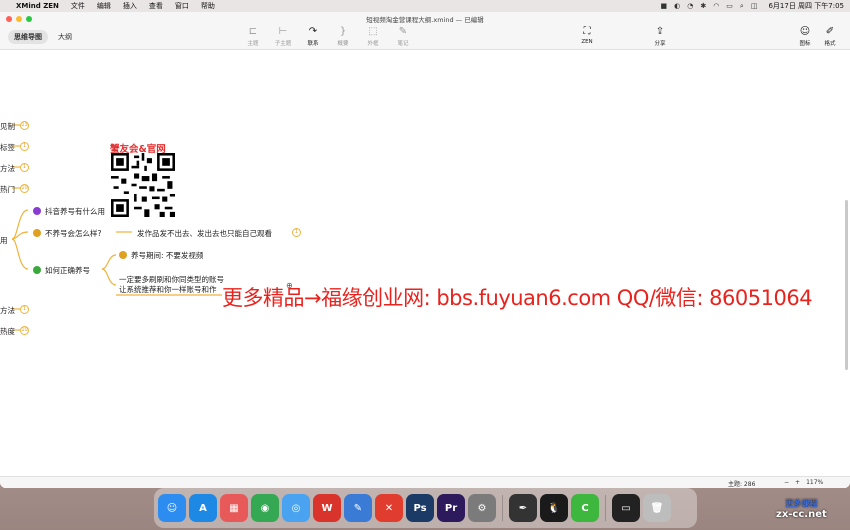  What do you see at coordinates (37, 211) in the screenshot?
I see `purple-emoji-icon` at bounding box center [37, 211].